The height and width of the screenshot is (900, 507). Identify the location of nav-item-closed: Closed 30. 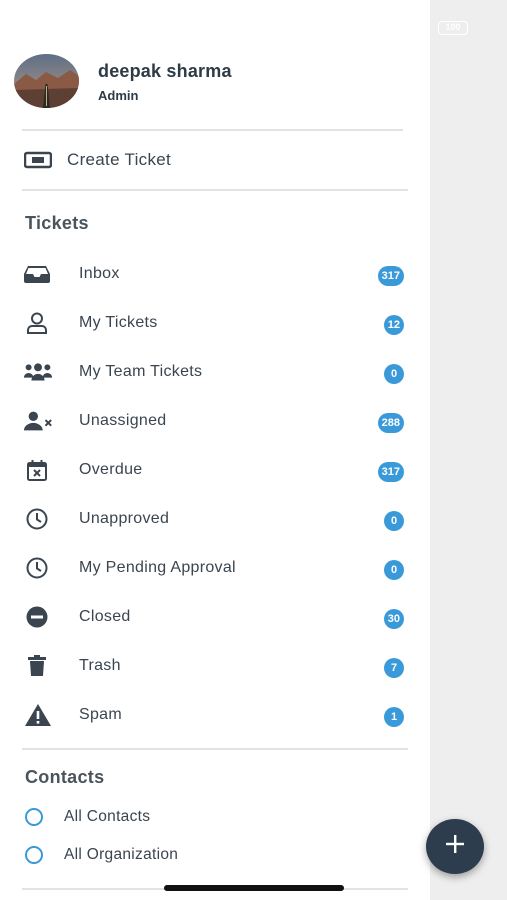
(215, 617).